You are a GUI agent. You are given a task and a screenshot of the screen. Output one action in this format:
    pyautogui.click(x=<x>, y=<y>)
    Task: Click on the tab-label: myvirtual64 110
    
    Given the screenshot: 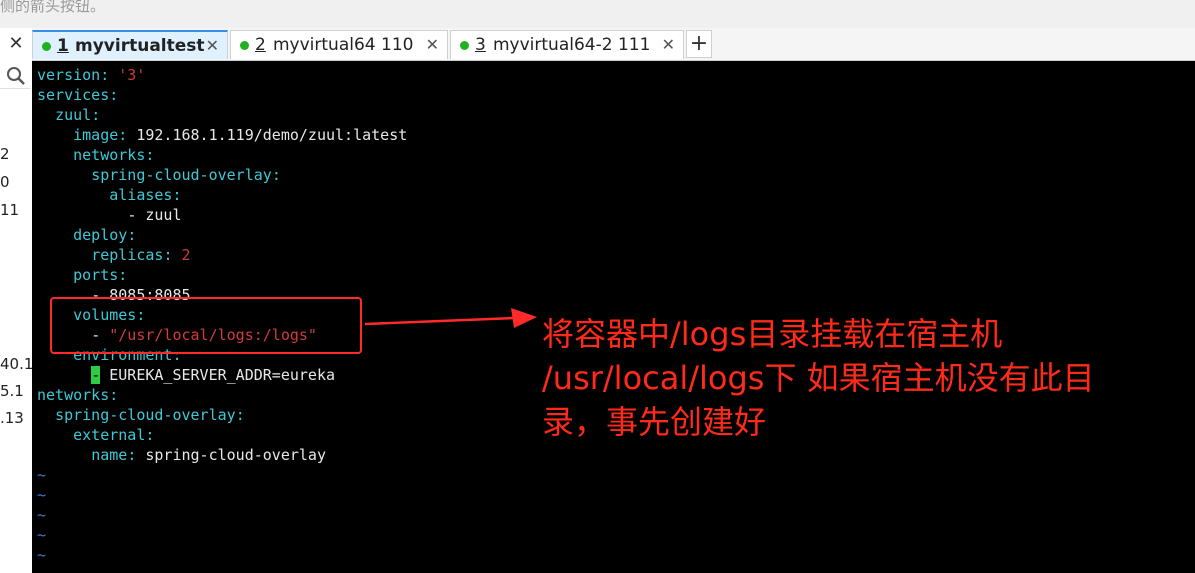 What is the action you would take?
    pyautogui.click(x=343, y=45)
    